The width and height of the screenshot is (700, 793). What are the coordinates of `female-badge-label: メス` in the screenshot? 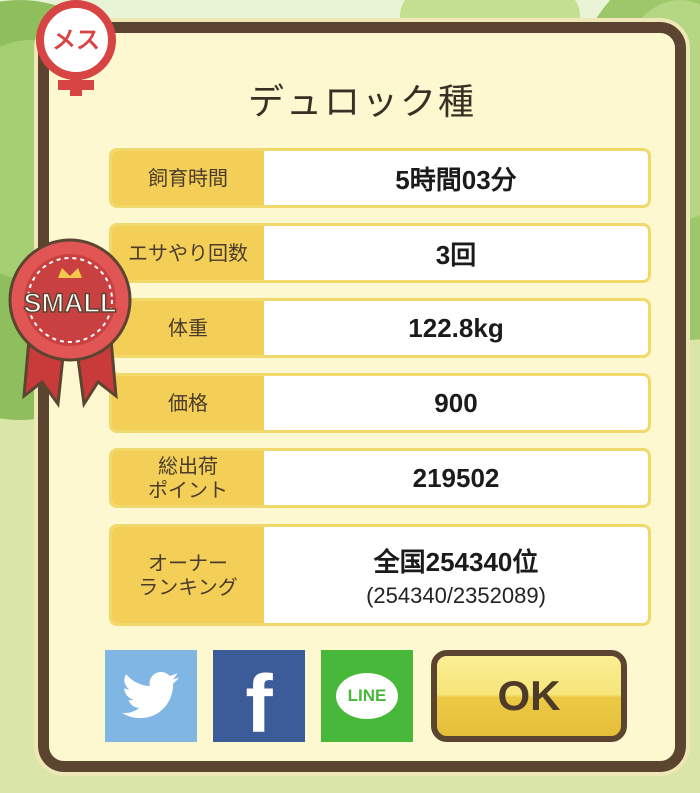 It's located at (76, 40).